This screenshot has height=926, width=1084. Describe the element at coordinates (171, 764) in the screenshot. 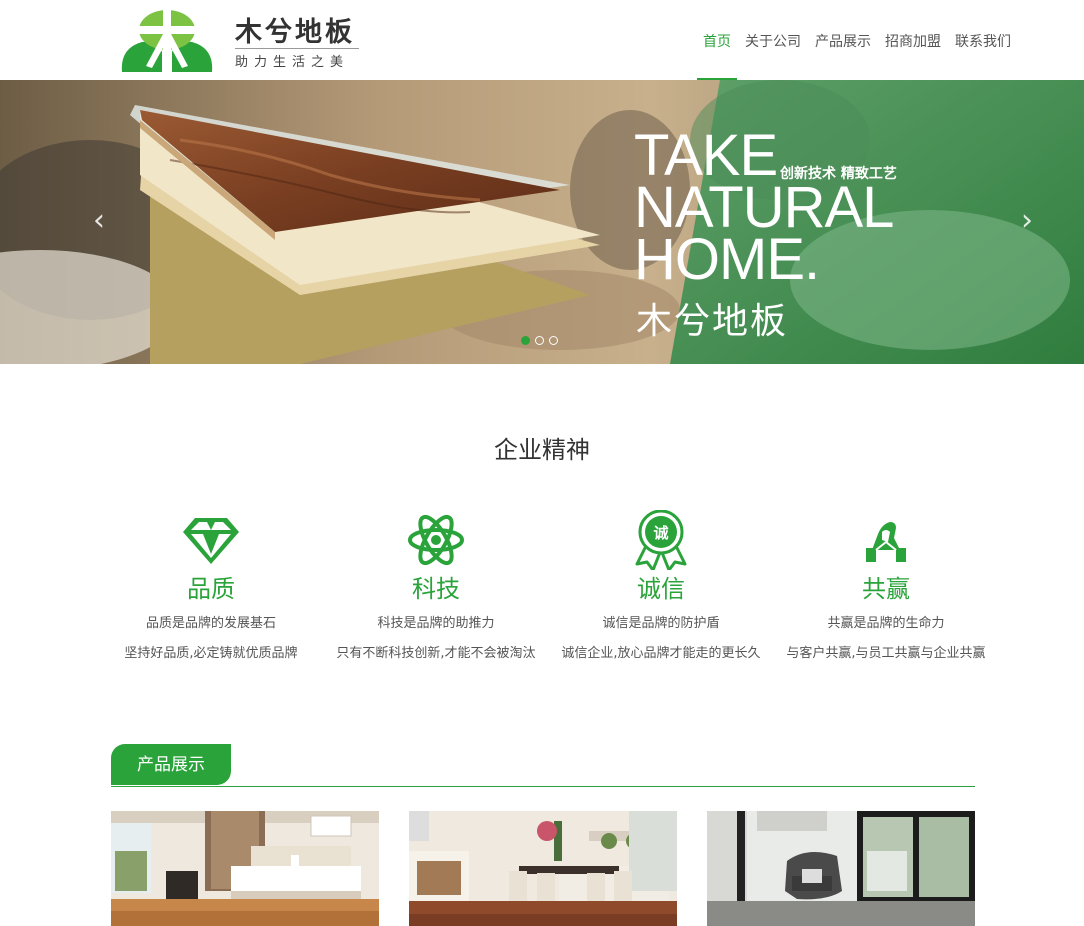

I see `products-tab: 产品展示` at that location.